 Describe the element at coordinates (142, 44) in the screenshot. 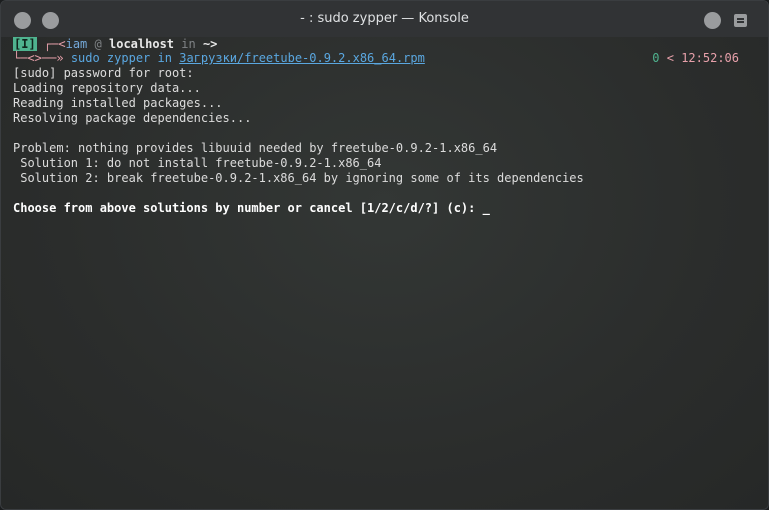

I see `prompt-host: localhost` at that location.